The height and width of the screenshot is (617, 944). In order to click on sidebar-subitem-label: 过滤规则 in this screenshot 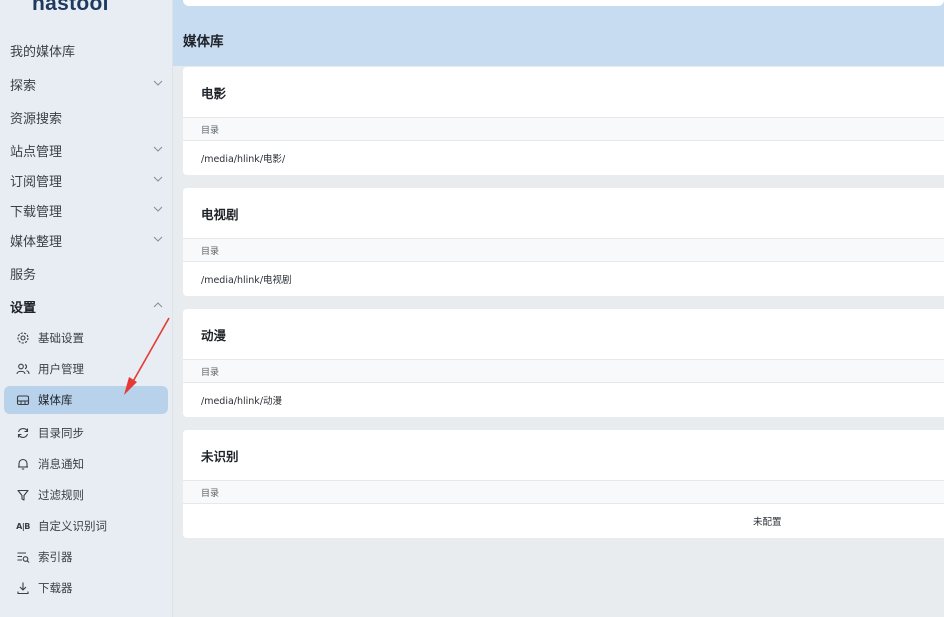, I will do `click(61, 495)`.